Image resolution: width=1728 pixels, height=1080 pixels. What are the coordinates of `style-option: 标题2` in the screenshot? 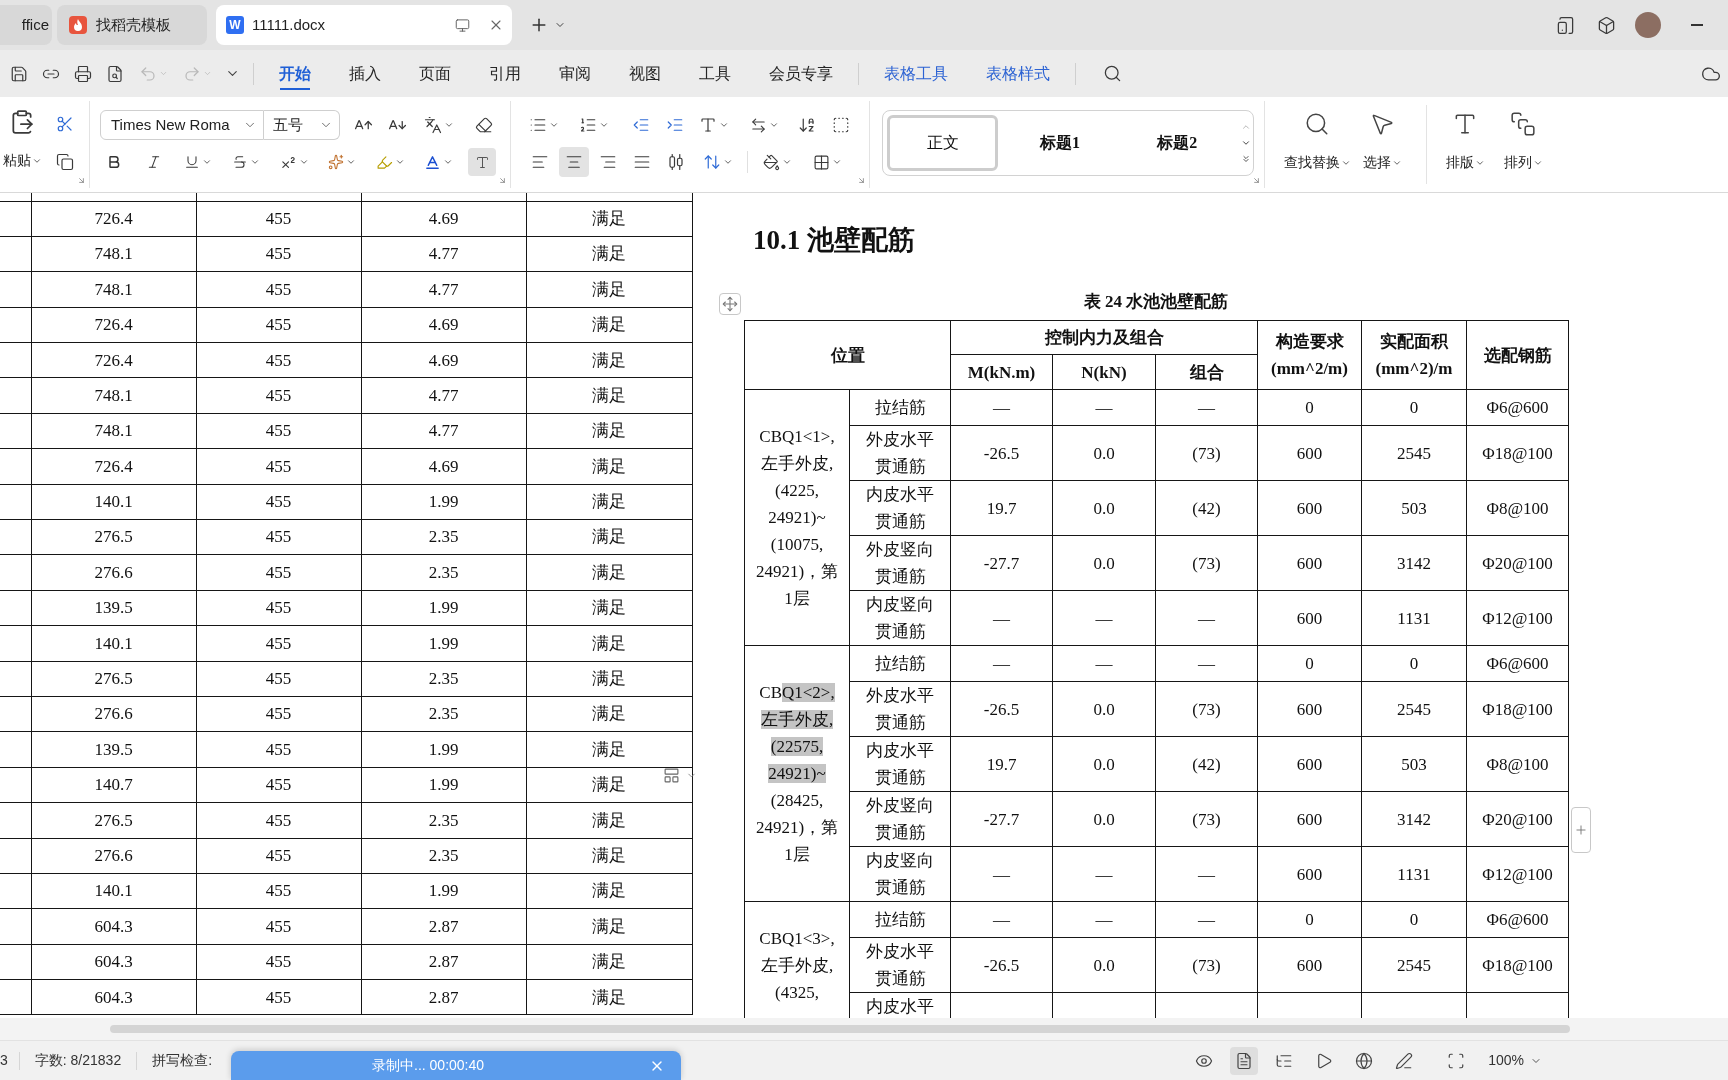 It's located at (1177, 143).